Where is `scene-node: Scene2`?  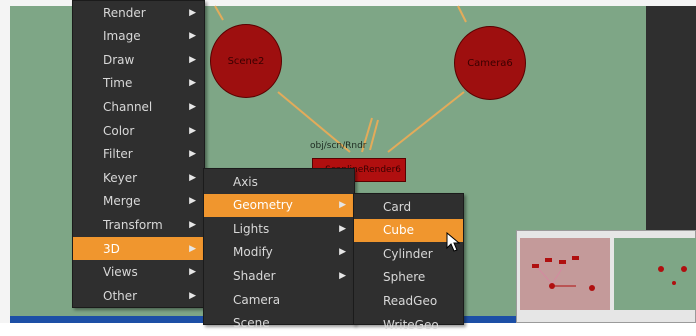 scene-node: Scene2 is located at coordinates (246, 61).